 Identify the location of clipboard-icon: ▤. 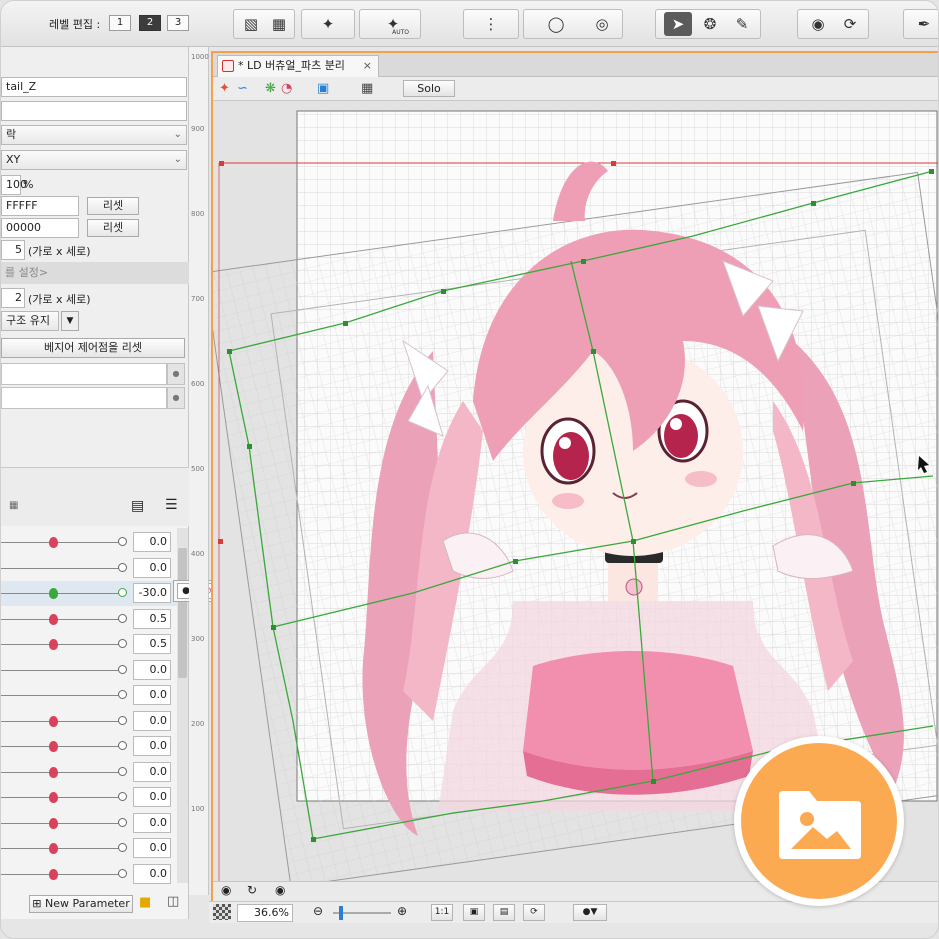
(137, 506).